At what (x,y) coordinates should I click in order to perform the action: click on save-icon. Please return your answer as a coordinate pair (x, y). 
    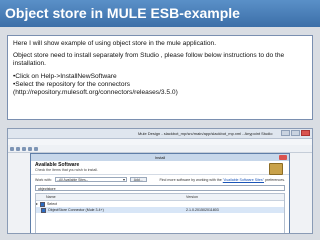
    Looking at the image, I should click on (18, 148).